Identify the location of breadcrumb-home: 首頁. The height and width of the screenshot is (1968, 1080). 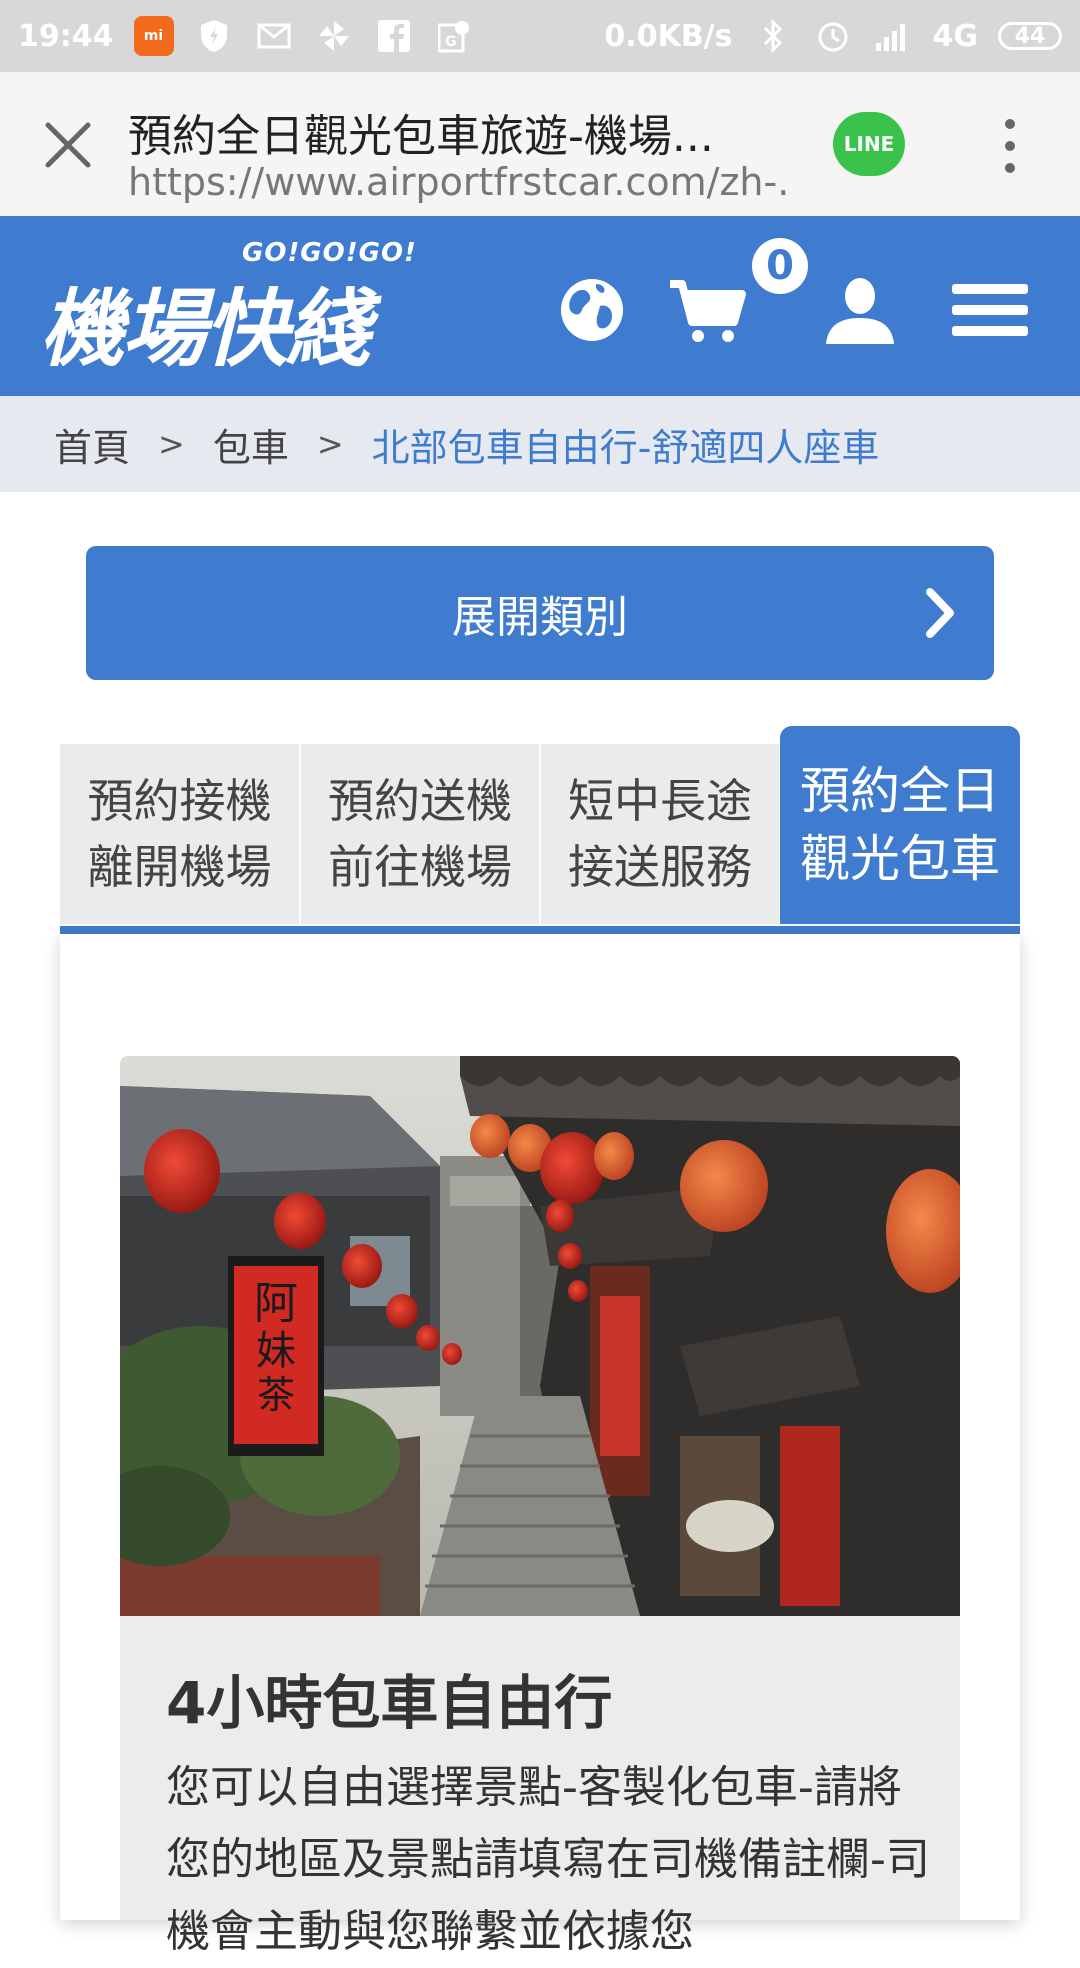
(92, 444).